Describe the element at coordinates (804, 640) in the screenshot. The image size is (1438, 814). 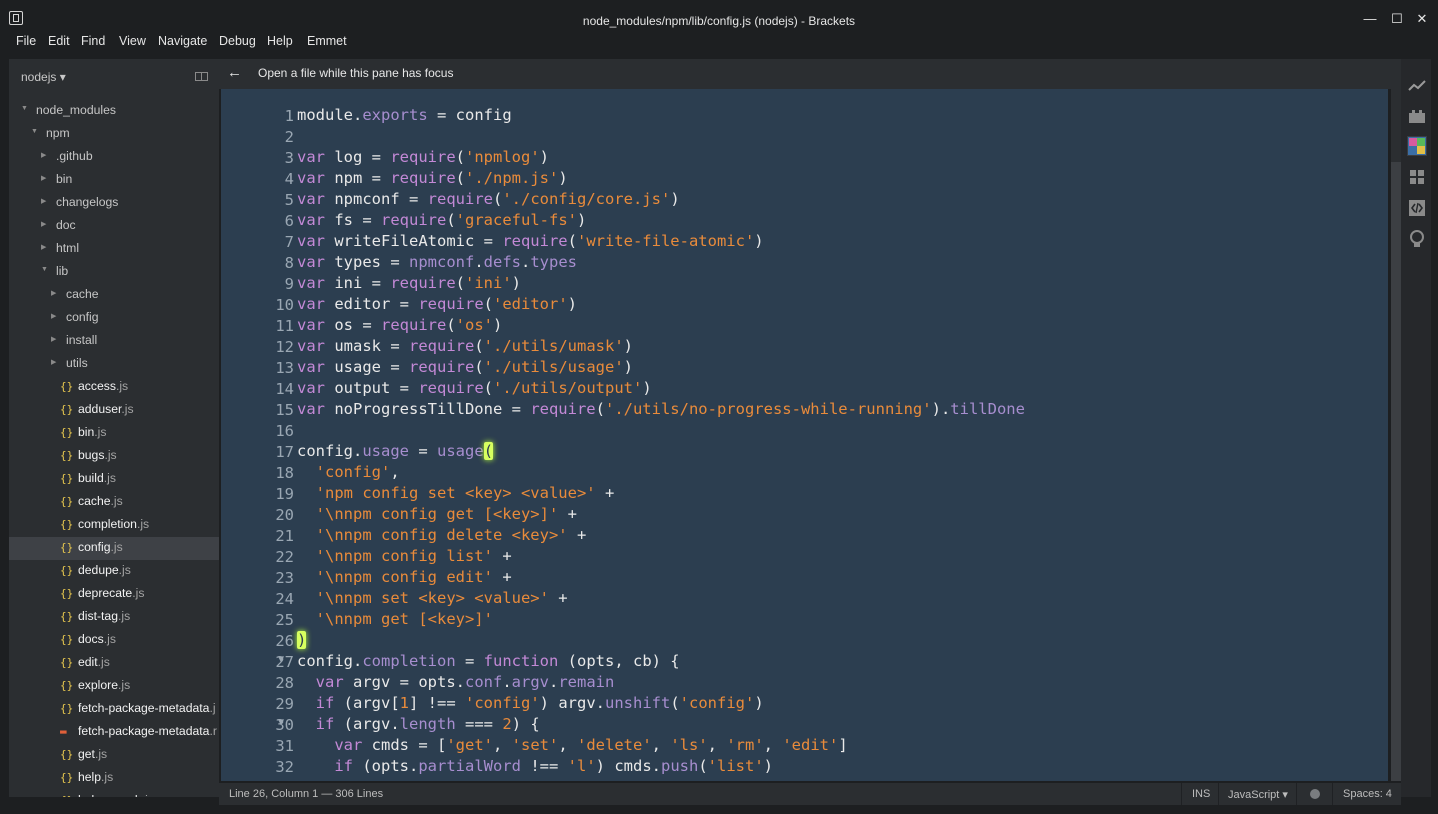
I see `code-line: 26)` at that location.